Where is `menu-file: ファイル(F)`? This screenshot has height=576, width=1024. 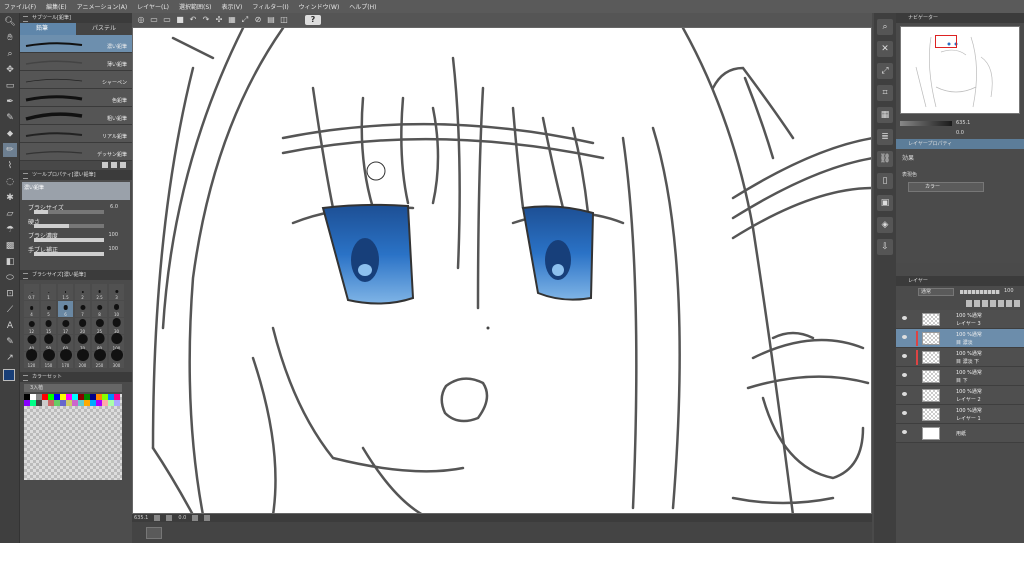
menu-file: ファイル(F) is located at coordinates (20, 6).